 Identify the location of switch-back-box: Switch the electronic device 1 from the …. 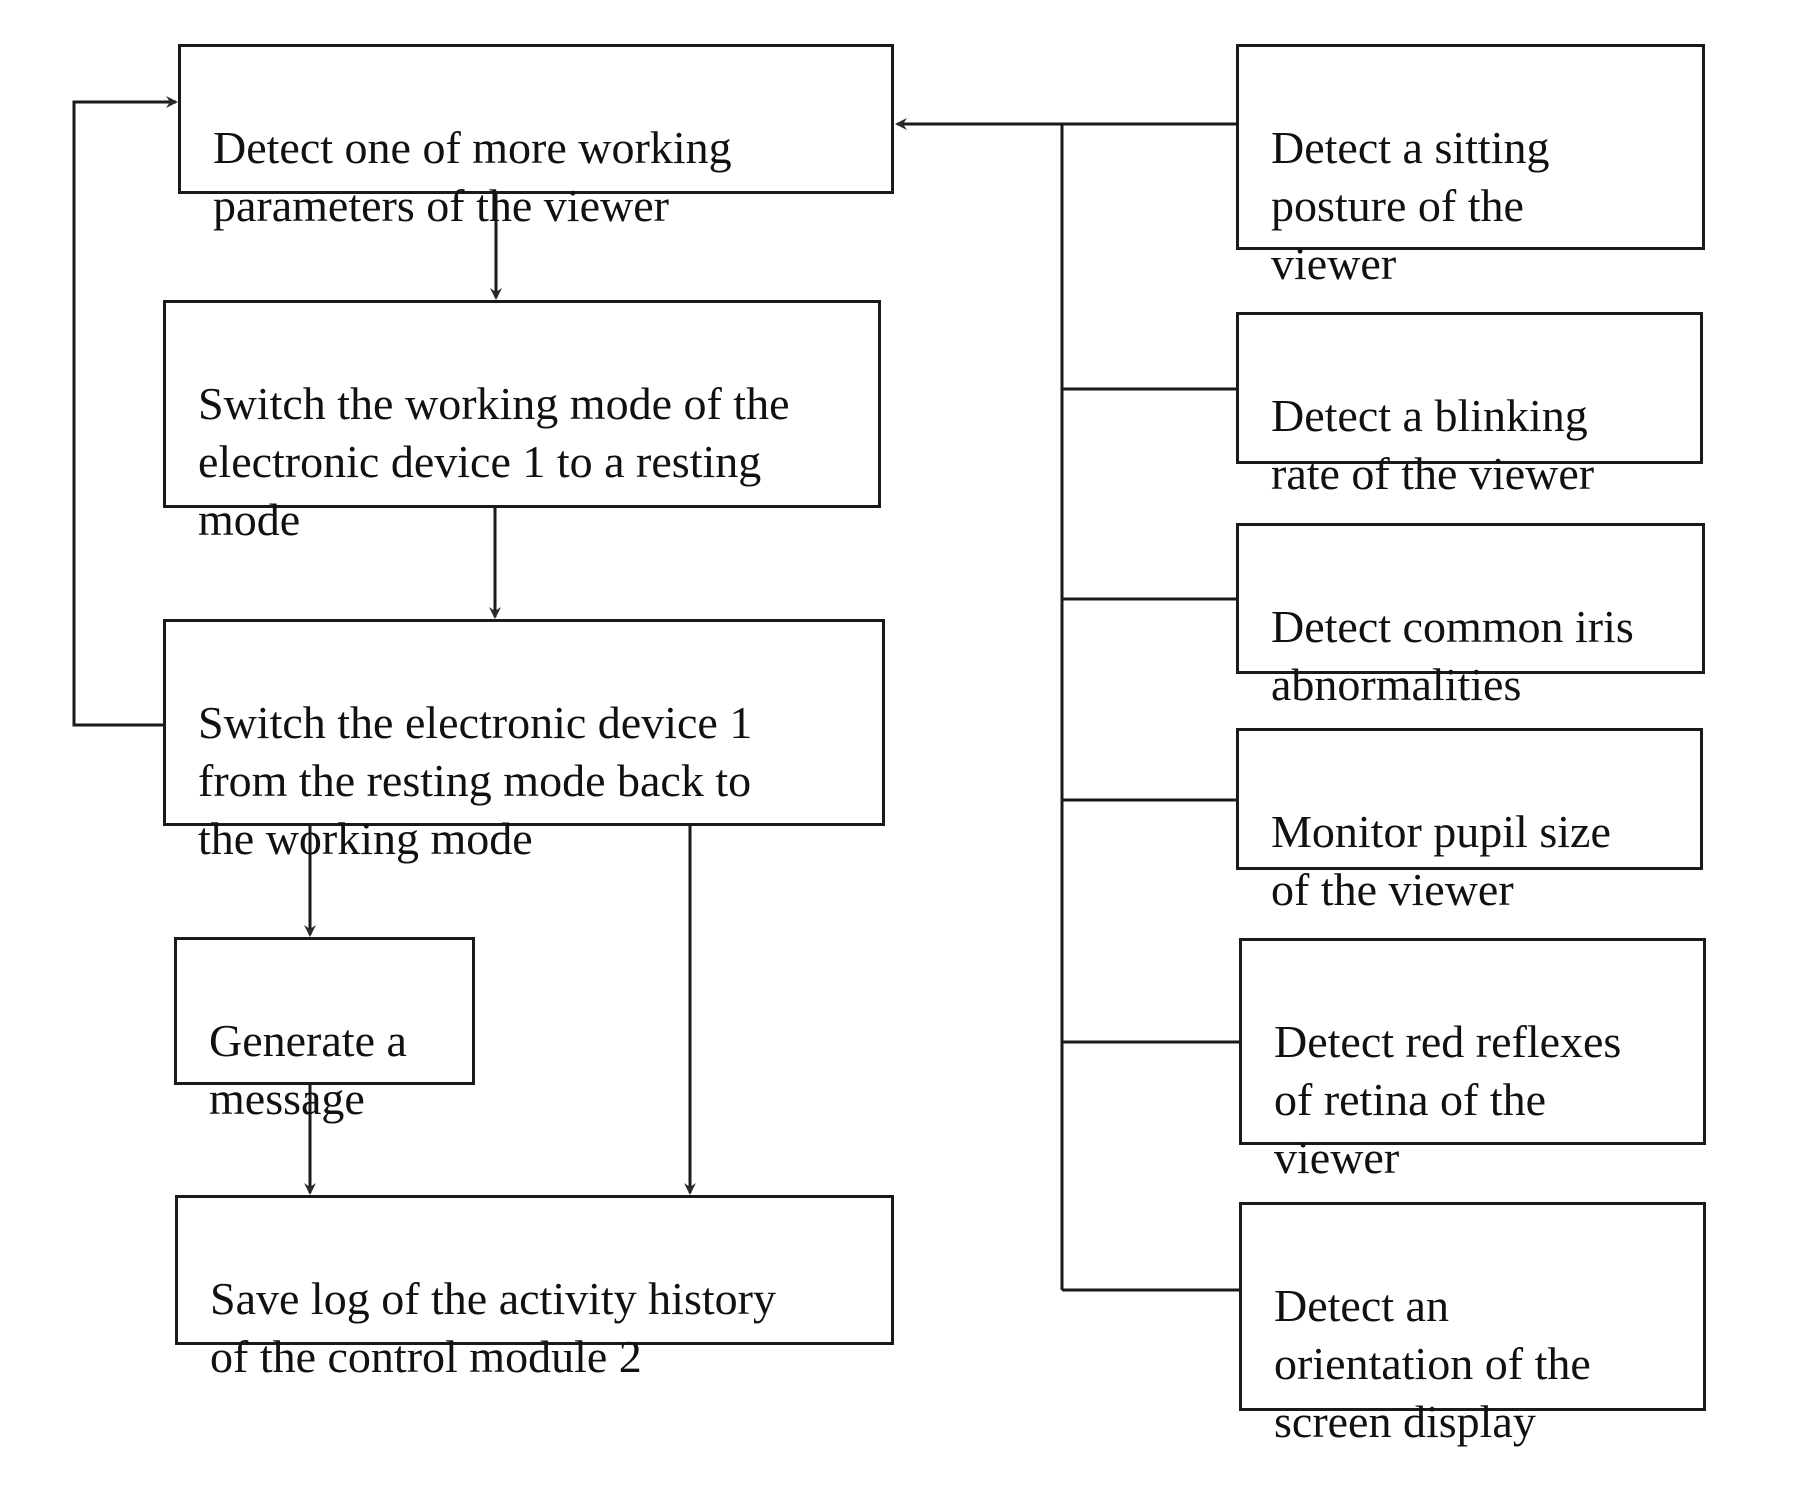
(524, 741).